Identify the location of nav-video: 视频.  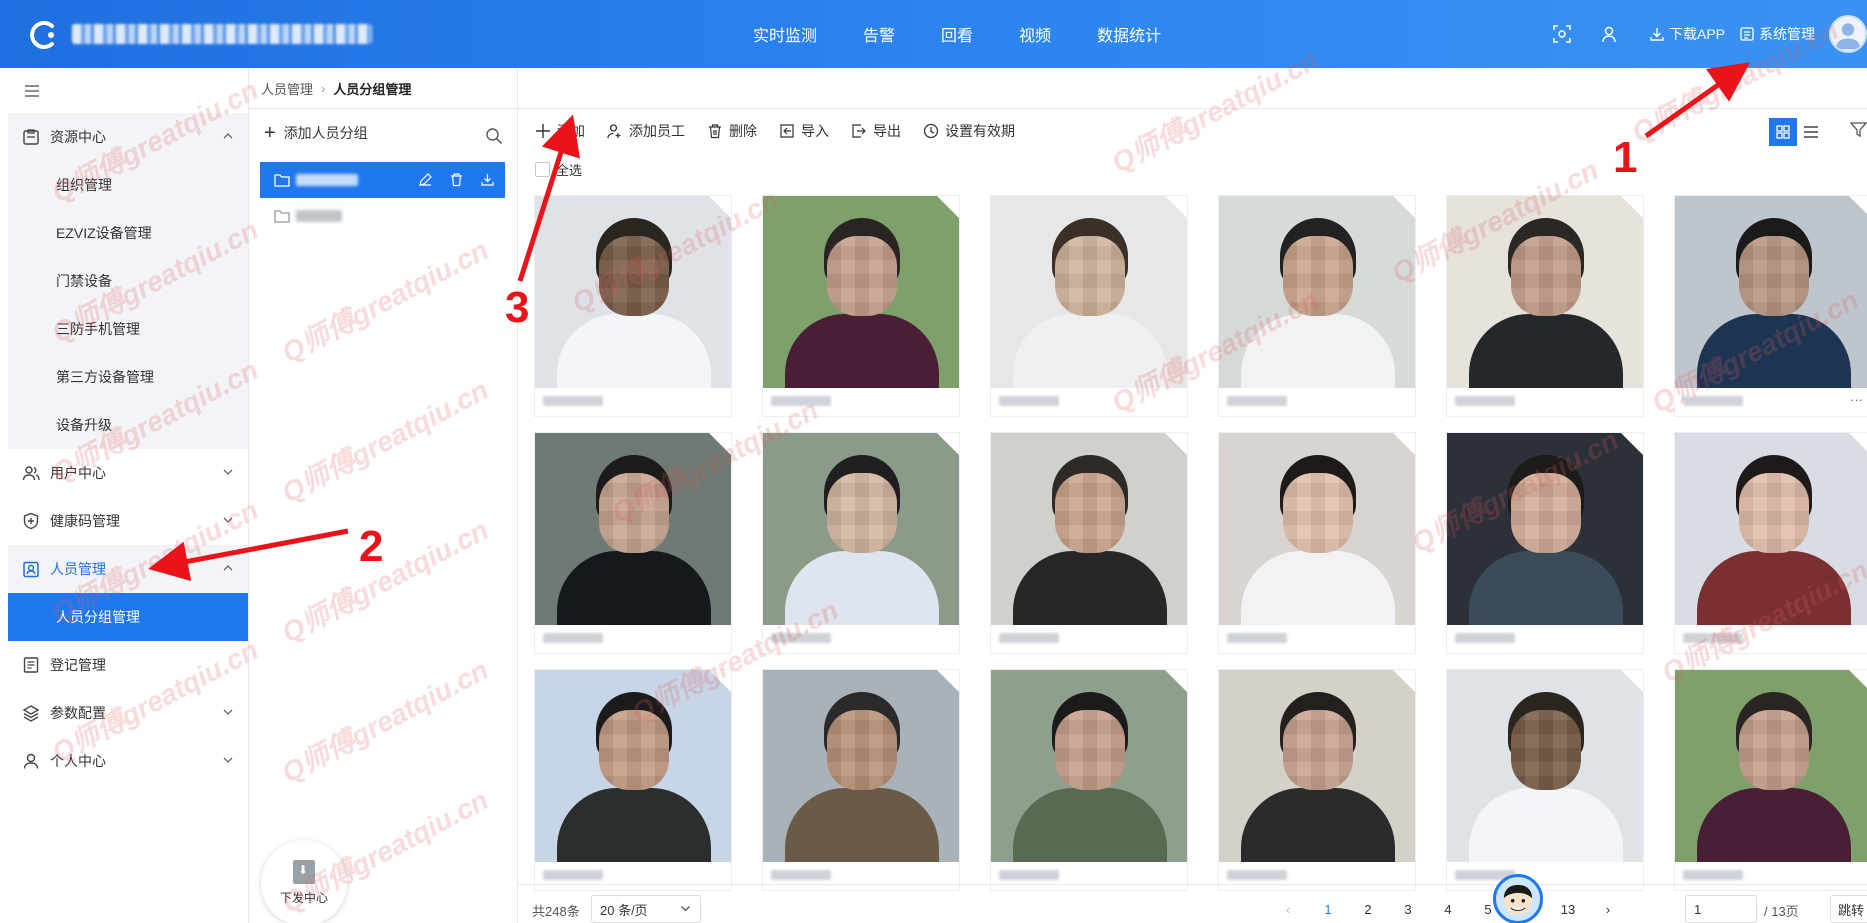
(1035, 34).